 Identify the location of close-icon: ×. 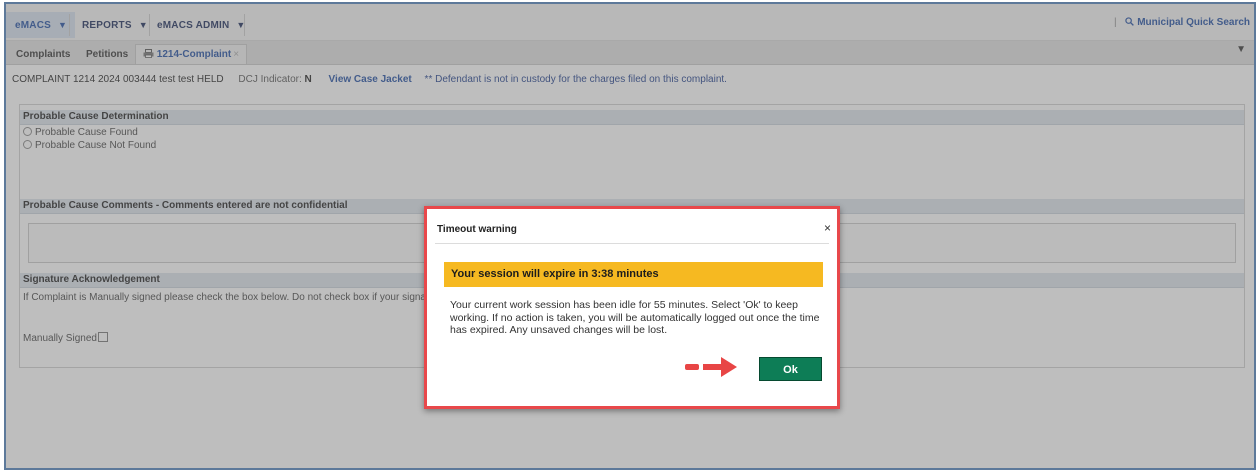
(827, 228).